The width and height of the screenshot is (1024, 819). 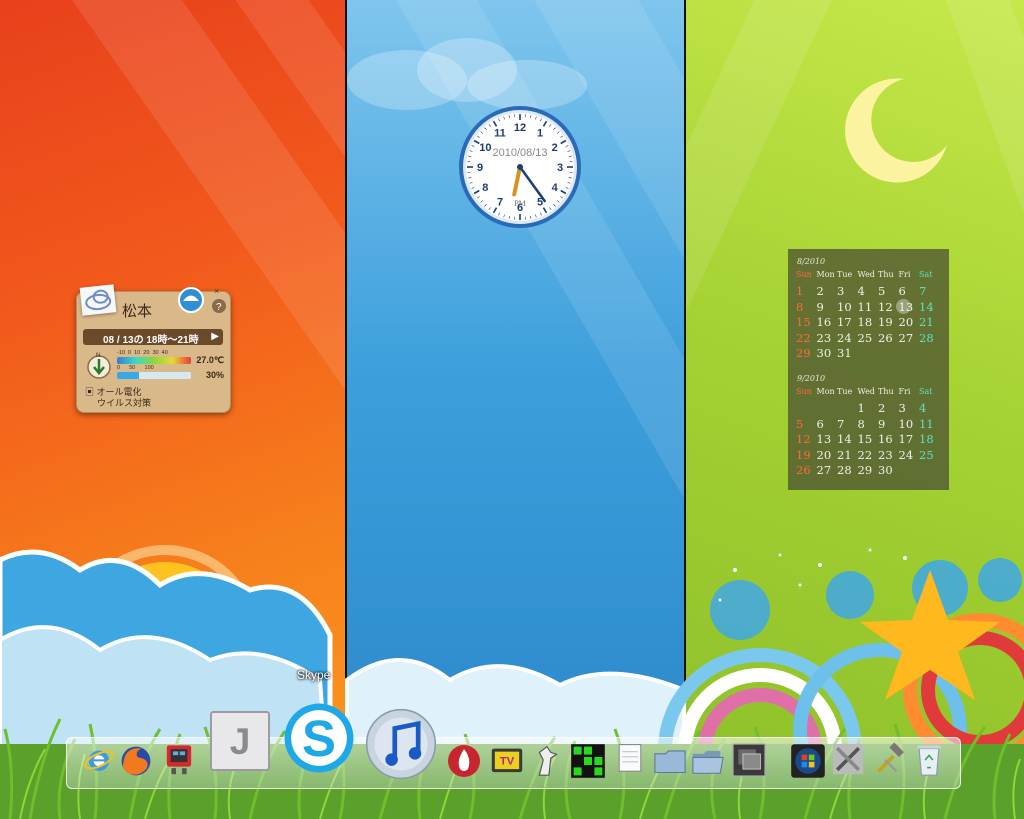 What do you see at coordinates (240, 741) in the screenshot?
I see `j-app-icon: J` at bounding box center [240, 741].